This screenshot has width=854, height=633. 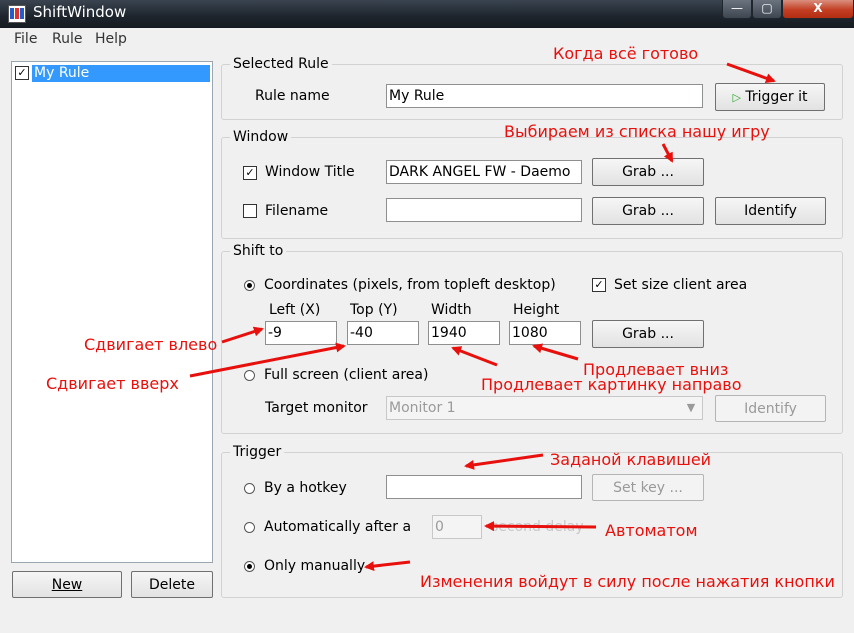 I want to click on annotation-choose-game: Выбираем из списка нашу игру, so click(x=637, y=131).